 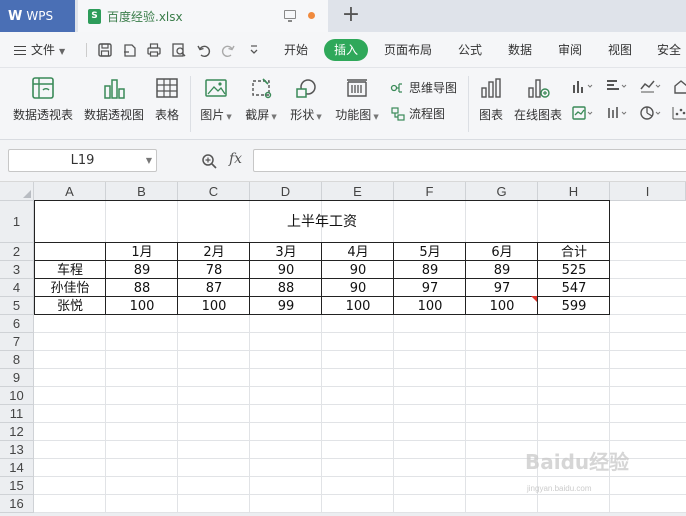 I want to click on redo-icon, so click(x=228, y=50).